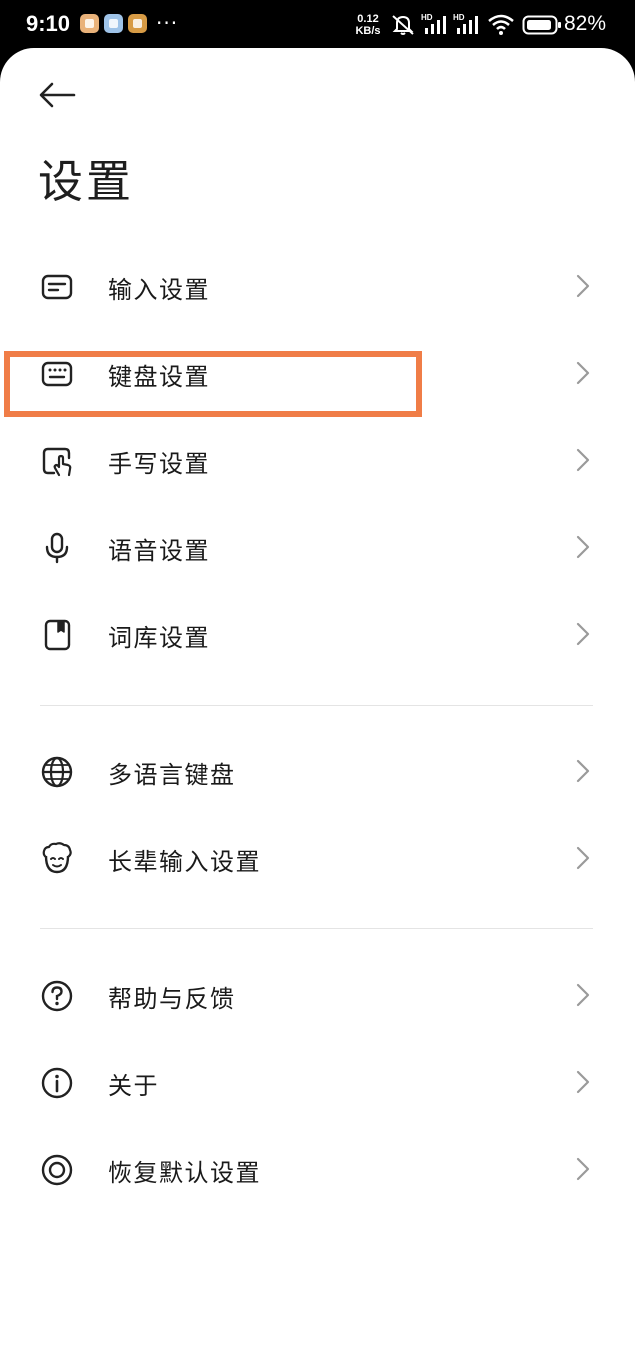 Image resolution: width=635 pixels, height=1363 pixels. Describe the element at coordinates (172, 999) in the screenshot. I see `menu-item-label: 帮助与反馈` at that location.